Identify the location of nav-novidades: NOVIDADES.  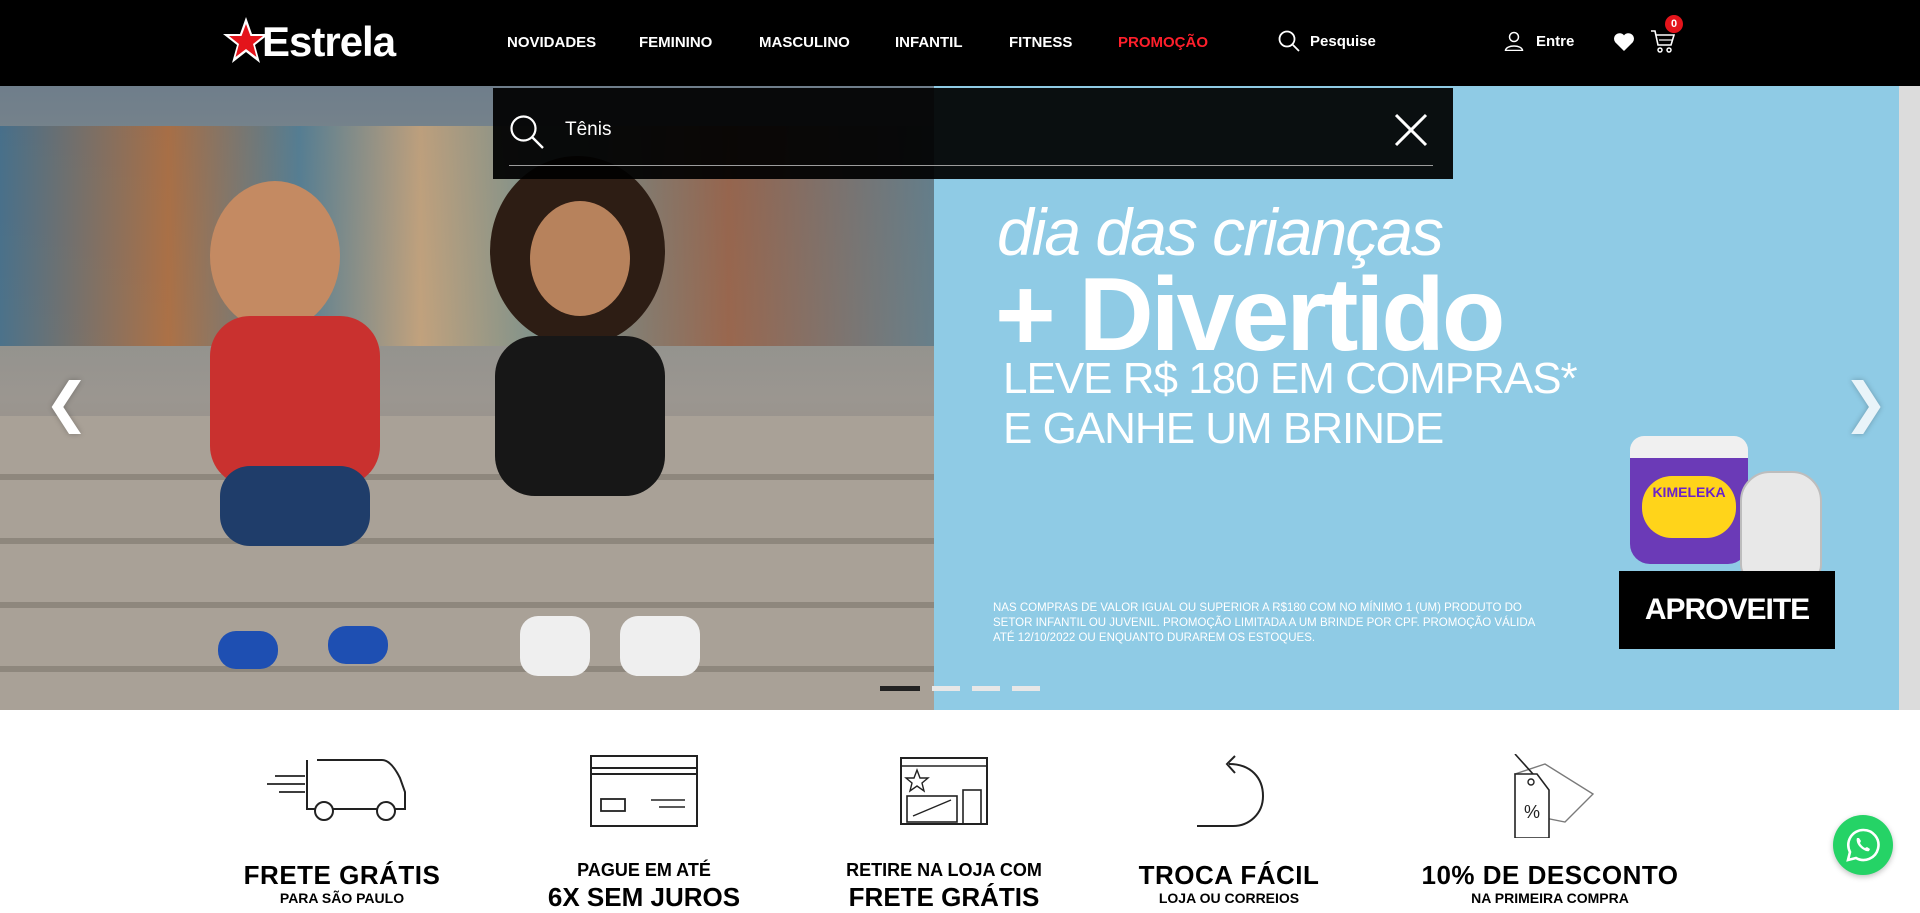
(551, 42).